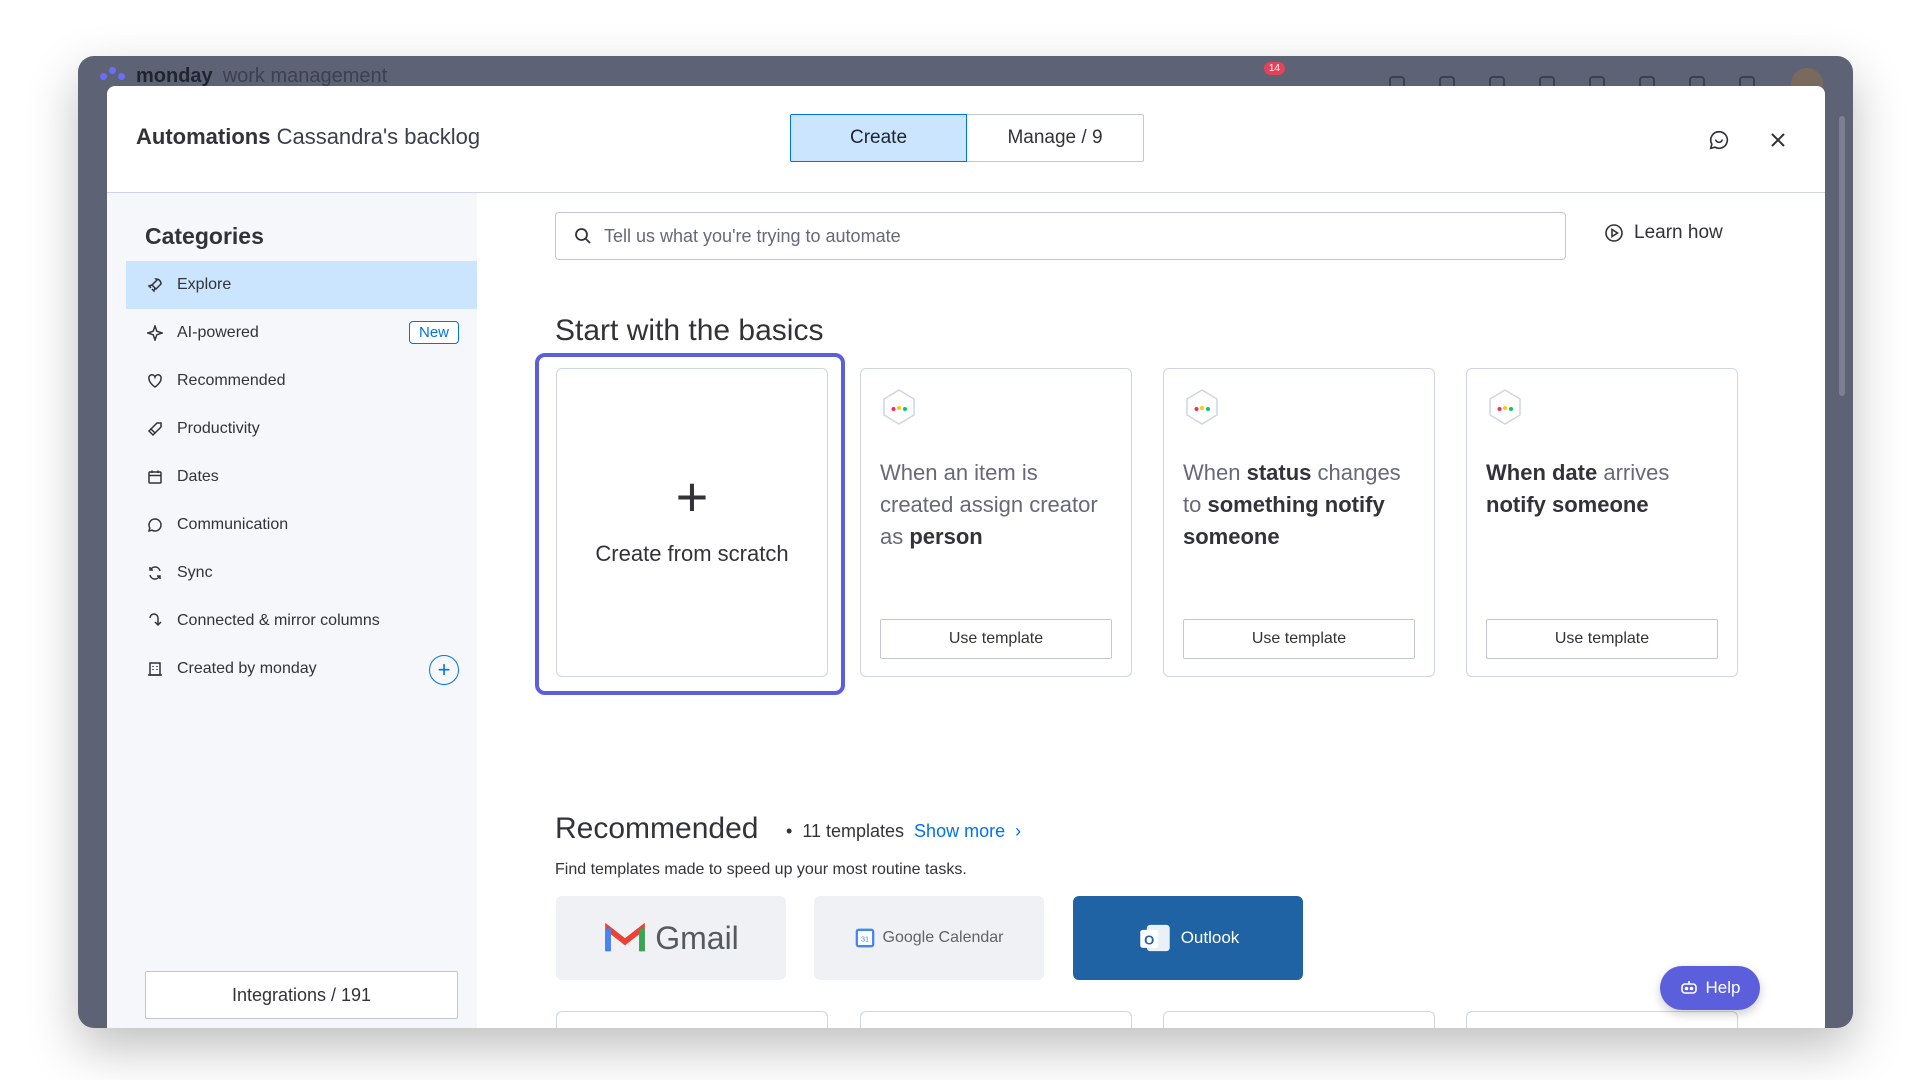 The width and height of the screenshot is (1920, 1080). Describe the element at coordinates (233, 524) in the screenshot. I see `category-label: Communication` at that location.